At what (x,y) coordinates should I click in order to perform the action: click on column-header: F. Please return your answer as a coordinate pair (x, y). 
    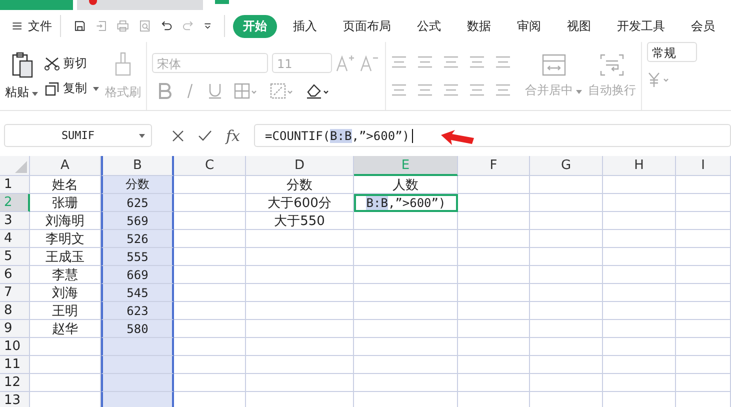
    Looking at the image, I should click on (494, 166).